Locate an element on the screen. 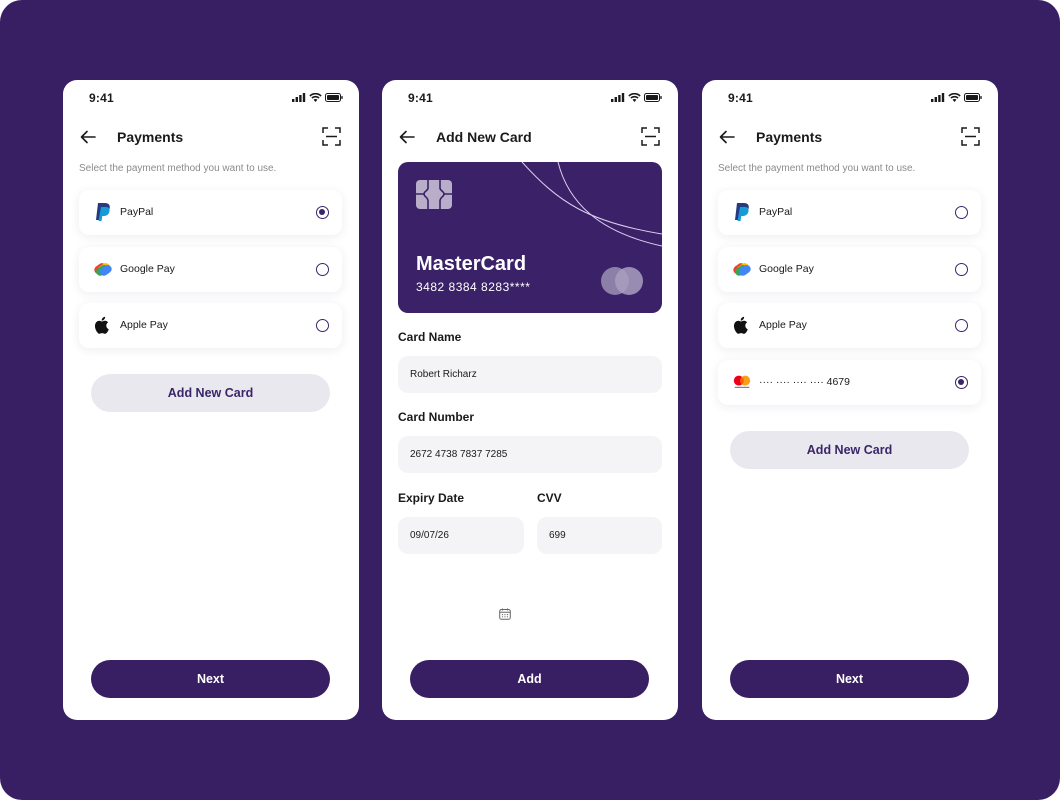 This screenshot has width=1060, height=800. calendar-icon is located at coordinates (505, 614).